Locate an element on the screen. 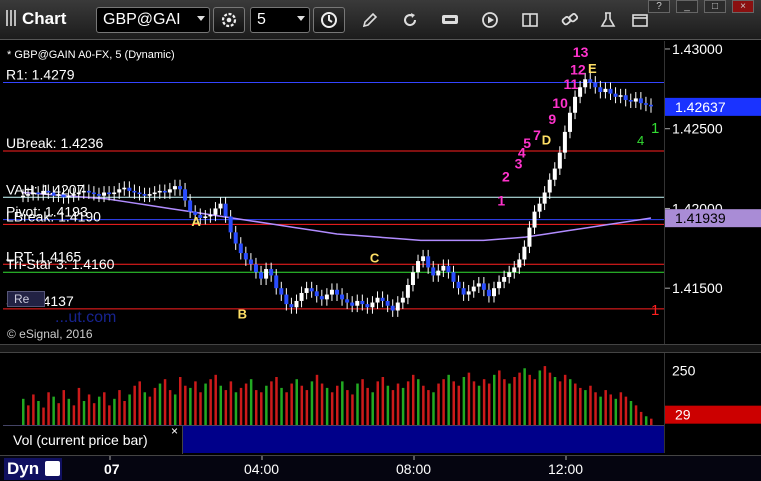 Image resolution: width=761 pixels, height=481 pixels. refresh-icon is located at coordinates (410, 20).